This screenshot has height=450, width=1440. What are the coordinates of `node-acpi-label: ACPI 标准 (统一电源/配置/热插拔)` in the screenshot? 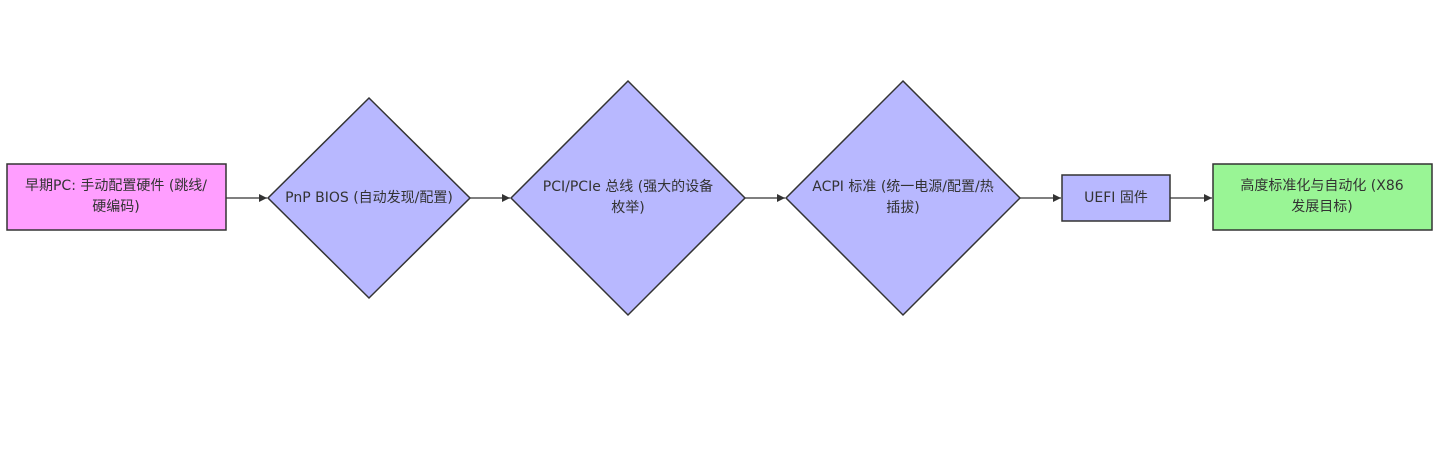 It's located at (903, 197).